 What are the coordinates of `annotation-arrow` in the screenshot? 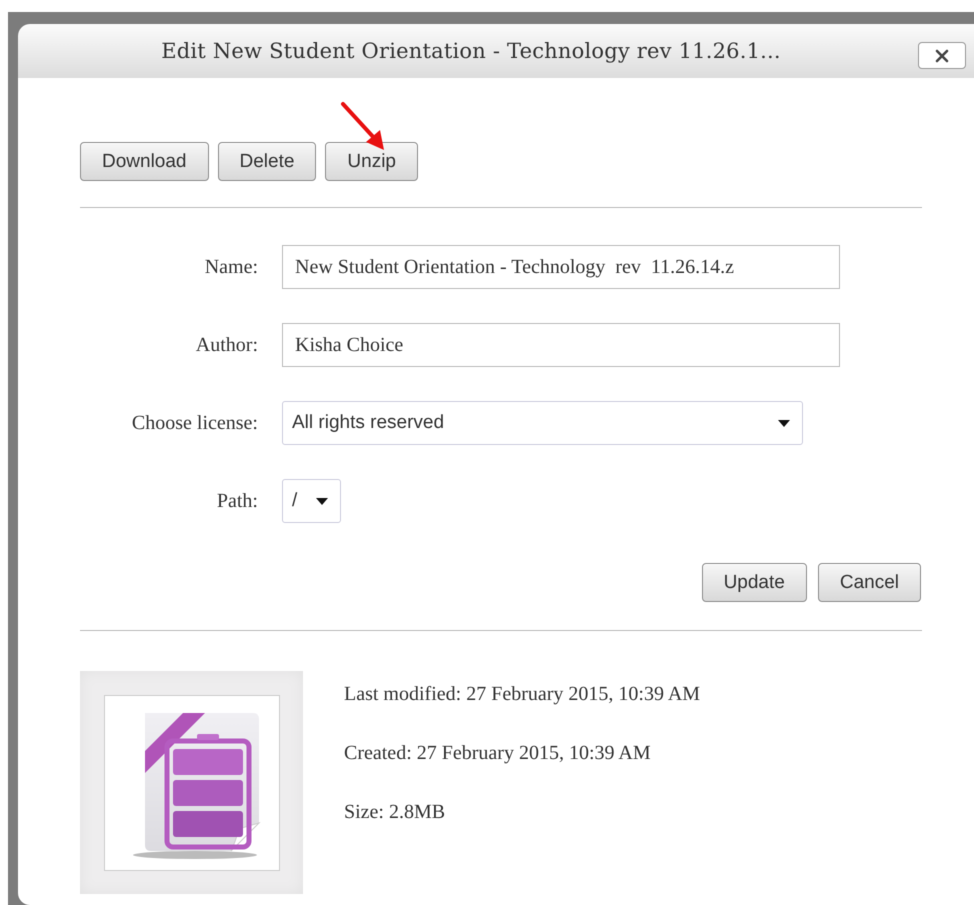 It's located at (362, 126).